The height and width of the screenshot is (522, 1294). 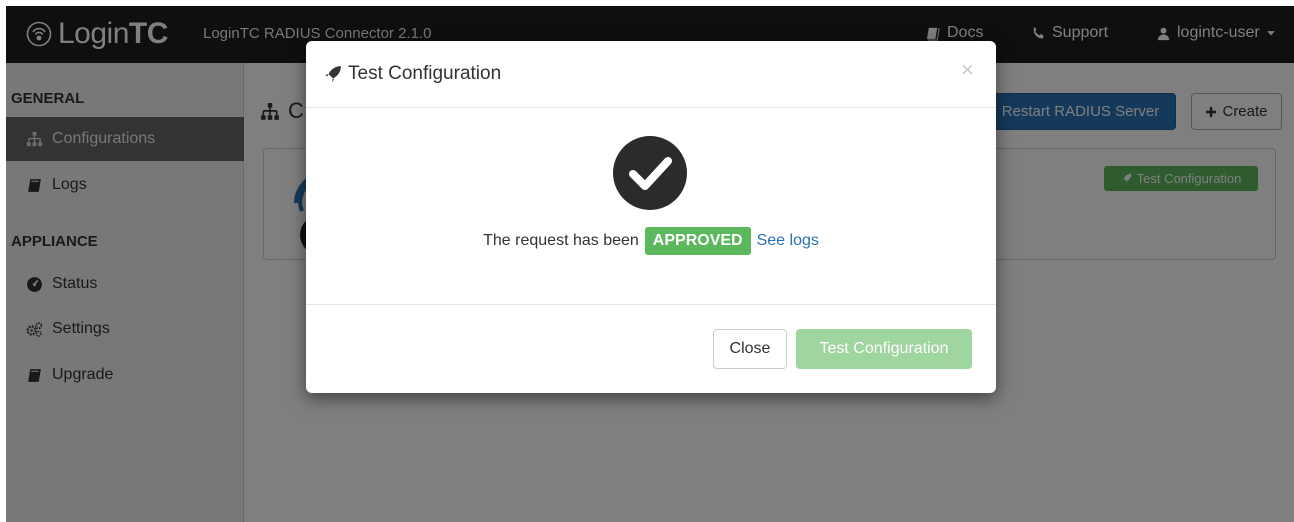 What do you see at coordinates (788, 241) in the screenshot?
I see `see-logs-link: See logs` at bounding box center [788, 241].